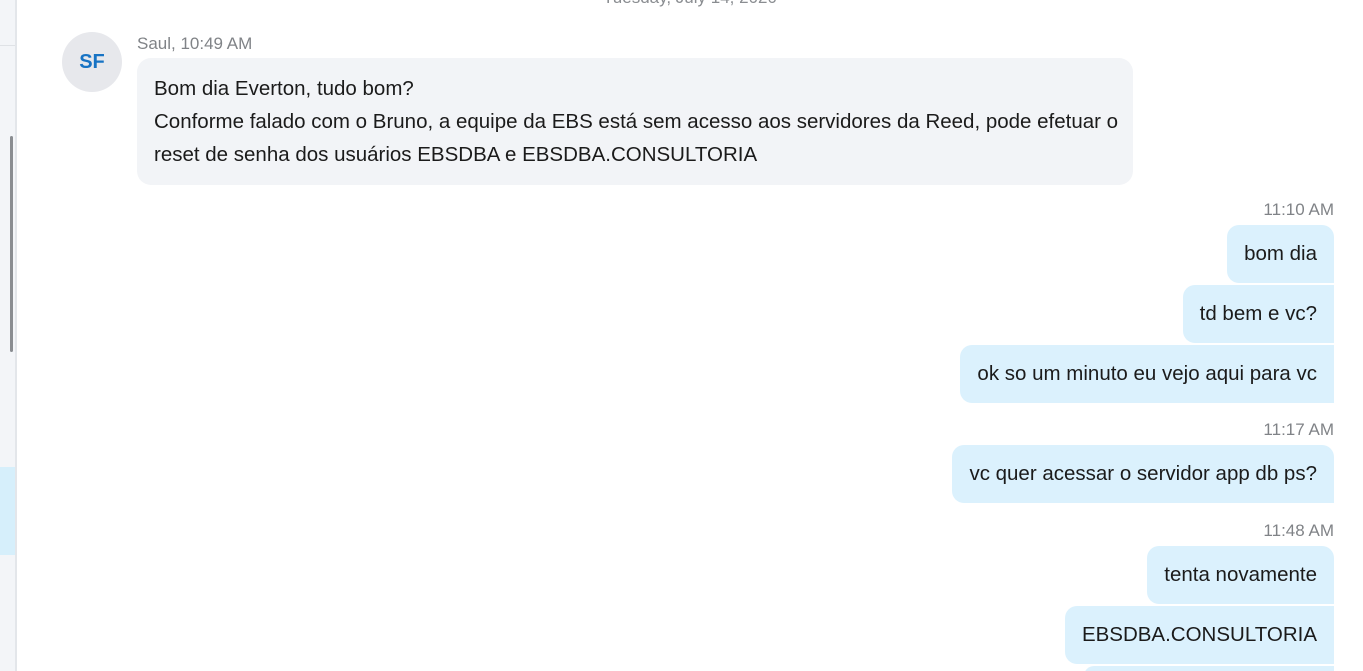  What do you see at coordinates (8, 335) in the screenshot?
I see `conversation-list-panel` at bounding box center [8, 335].